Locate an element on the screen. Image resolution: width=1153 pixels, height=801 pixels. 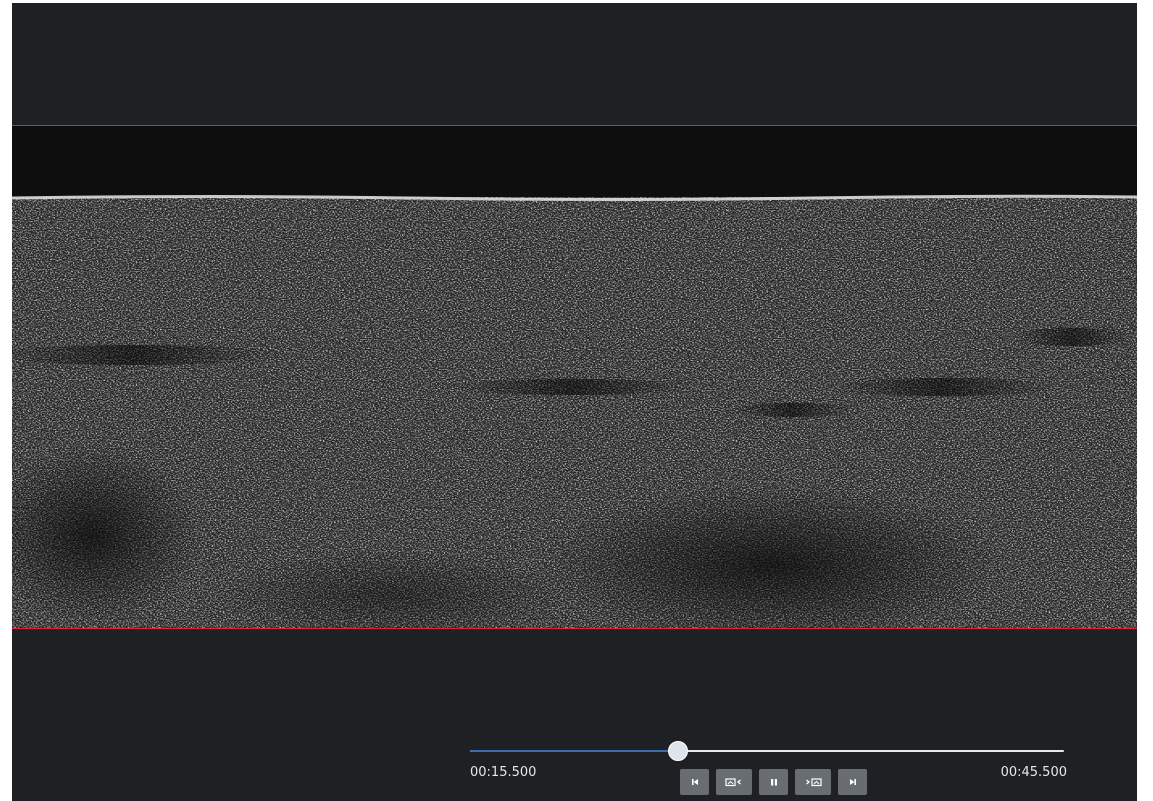
transport-buttons is located at coordinates (773, 782).